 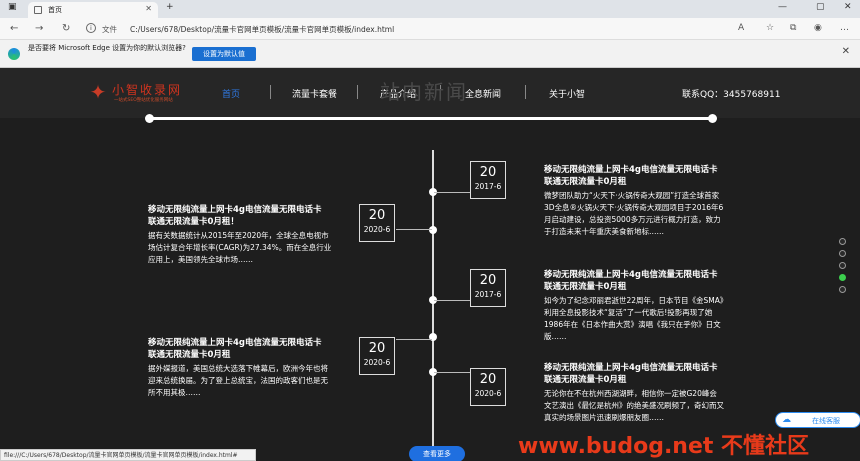 I want to click on minimize-icon: —, so click(x=782, y=7).